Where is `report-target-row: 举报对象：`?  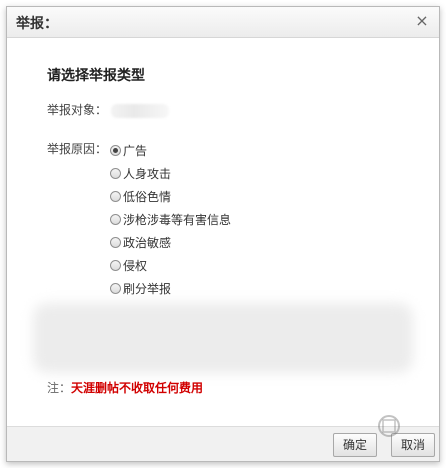
report-target-row: 举报对象： is located at coordinates (108, 109).